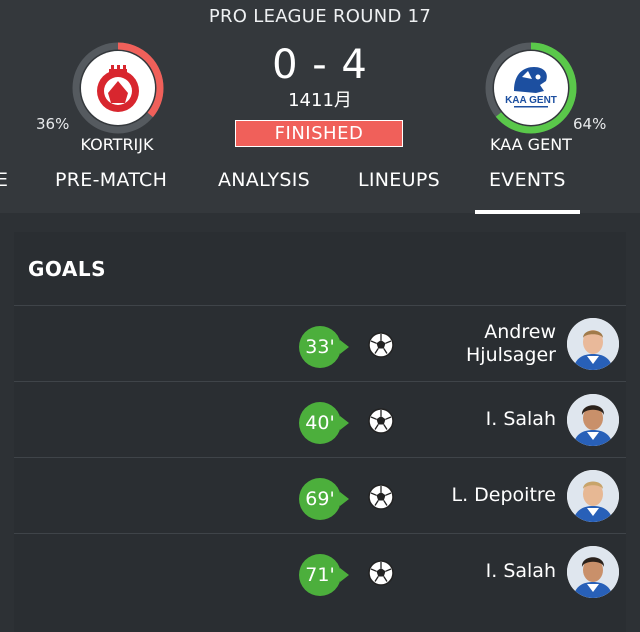 The image size is (640, 632). I want to click on minute-badge: 40', so click(324, 423).